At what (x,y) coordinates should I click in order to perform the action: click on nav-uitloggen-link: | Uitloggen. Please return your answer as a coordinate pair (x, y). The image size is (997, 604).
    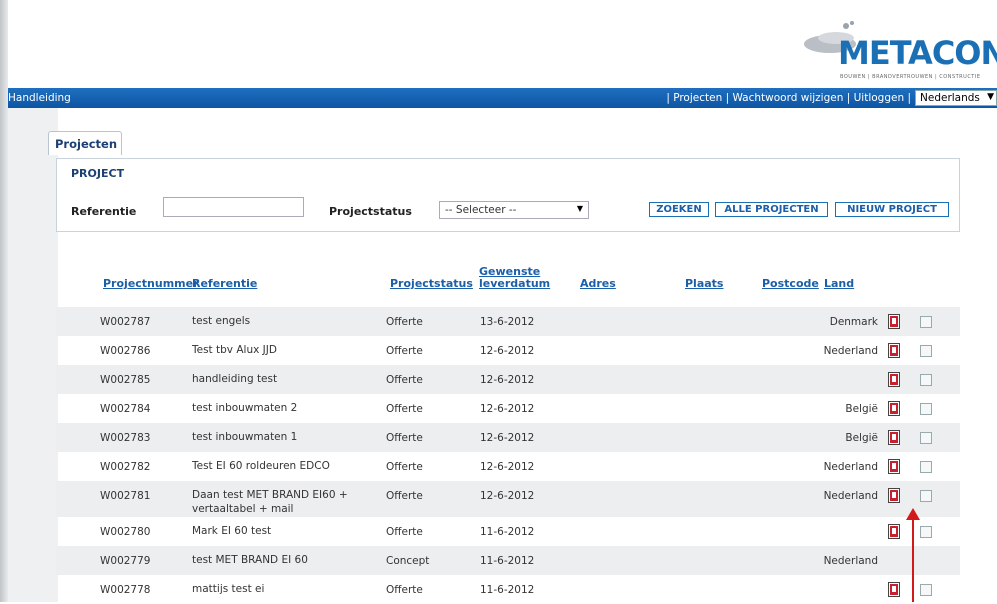
    Looking at the image, I should click on (875, 98).